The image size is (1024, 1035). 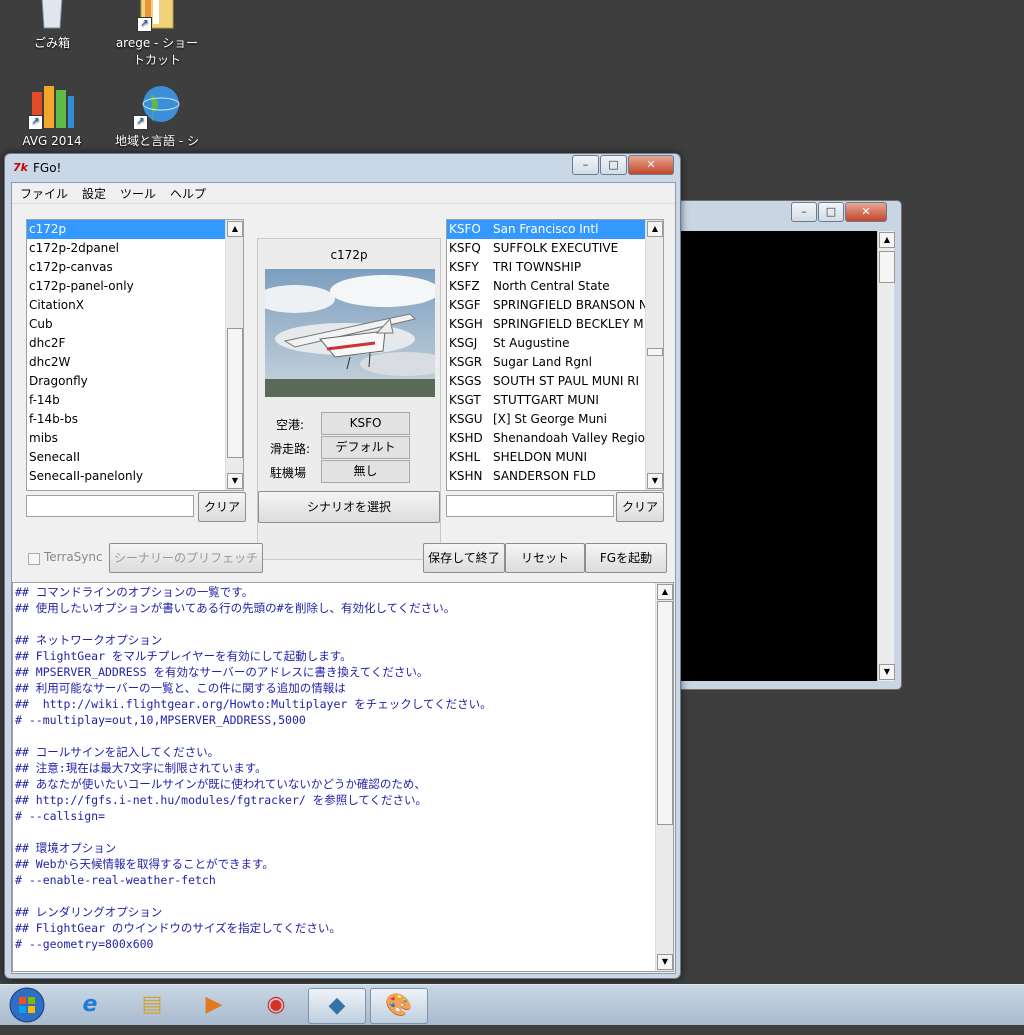 I want to click on aircraft-list-item: Cub, so click(x=135, y=324).